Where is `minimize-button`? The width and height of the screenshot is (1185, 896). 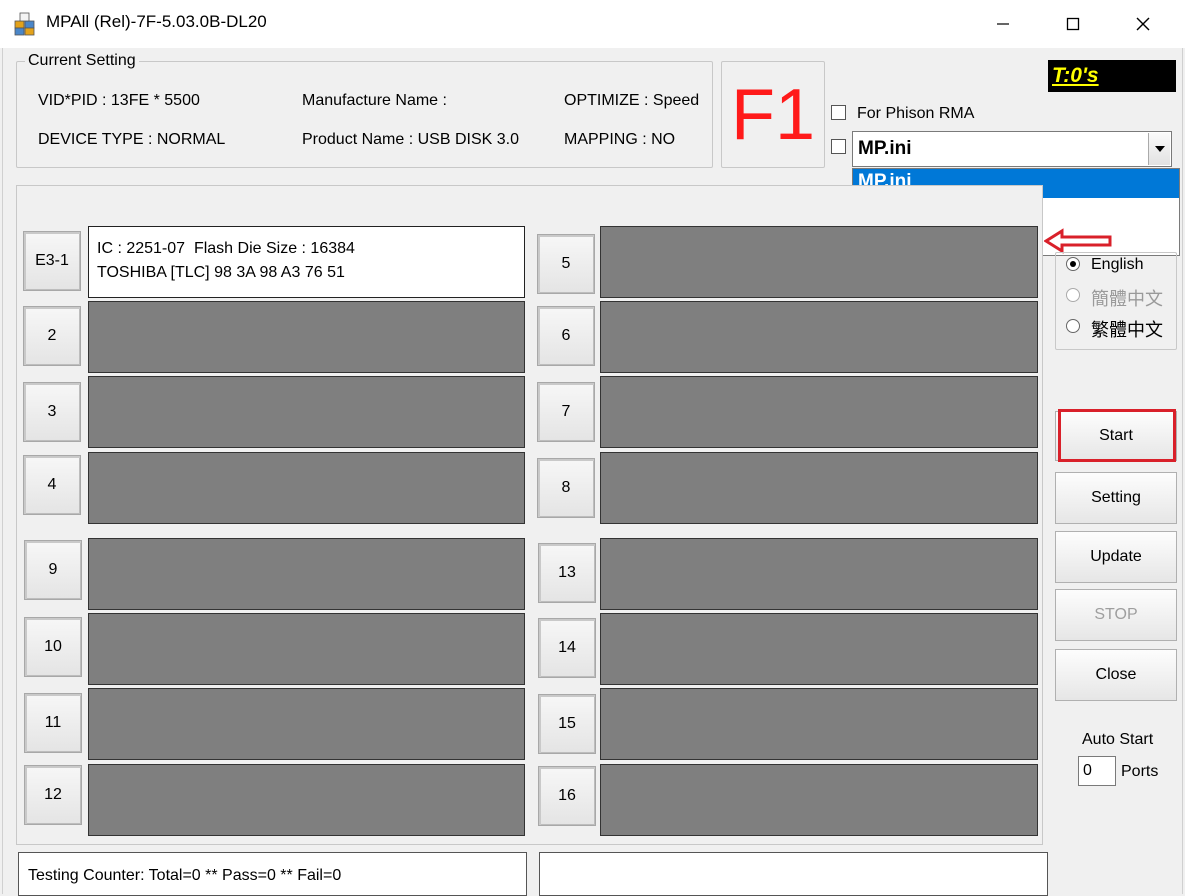 minimize-button is located at coordinates (1003, 24).